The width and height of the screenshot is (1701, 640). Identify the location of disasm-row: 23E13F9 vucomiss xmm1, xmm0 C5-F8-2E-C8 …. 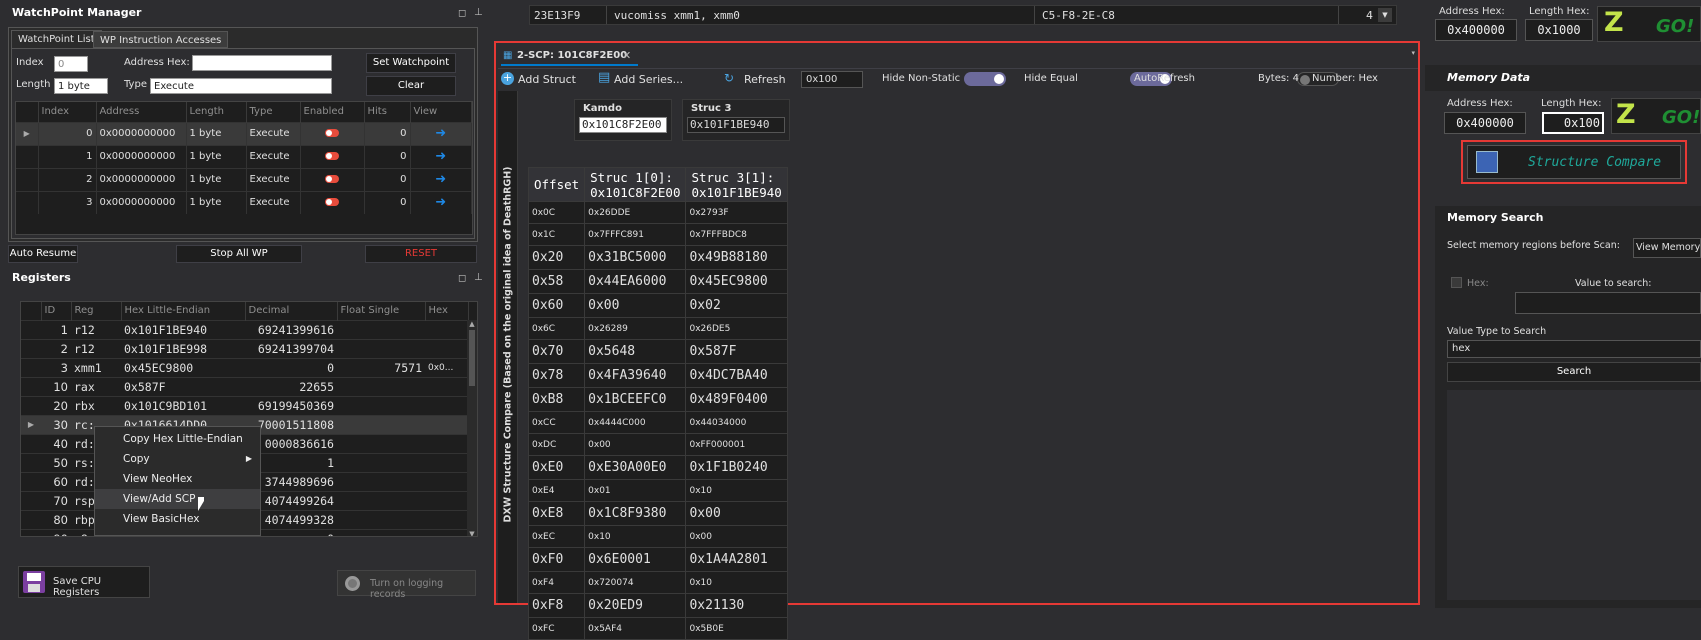
(963, 15).